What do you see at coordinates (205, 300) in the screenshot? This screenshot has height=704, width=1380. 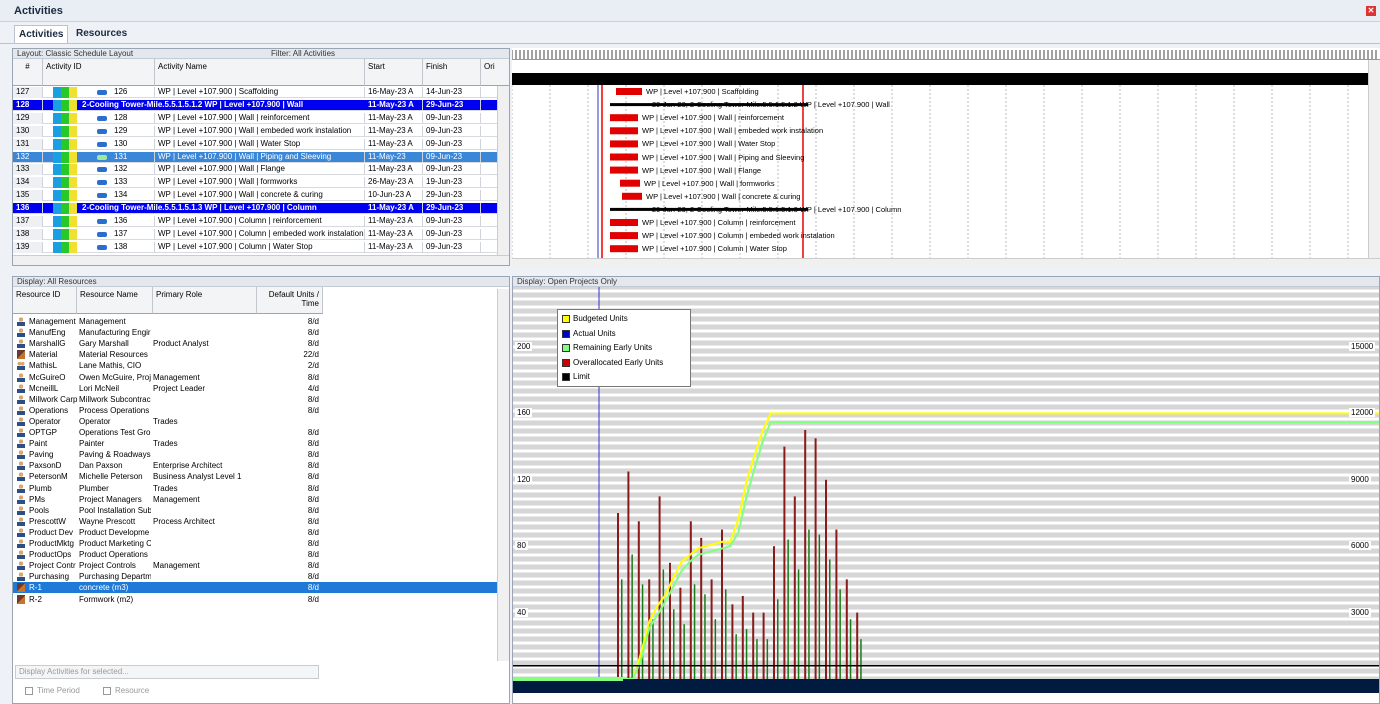 I see `col-header-primary-role: Primary Role` at bounding box center [205, 300].